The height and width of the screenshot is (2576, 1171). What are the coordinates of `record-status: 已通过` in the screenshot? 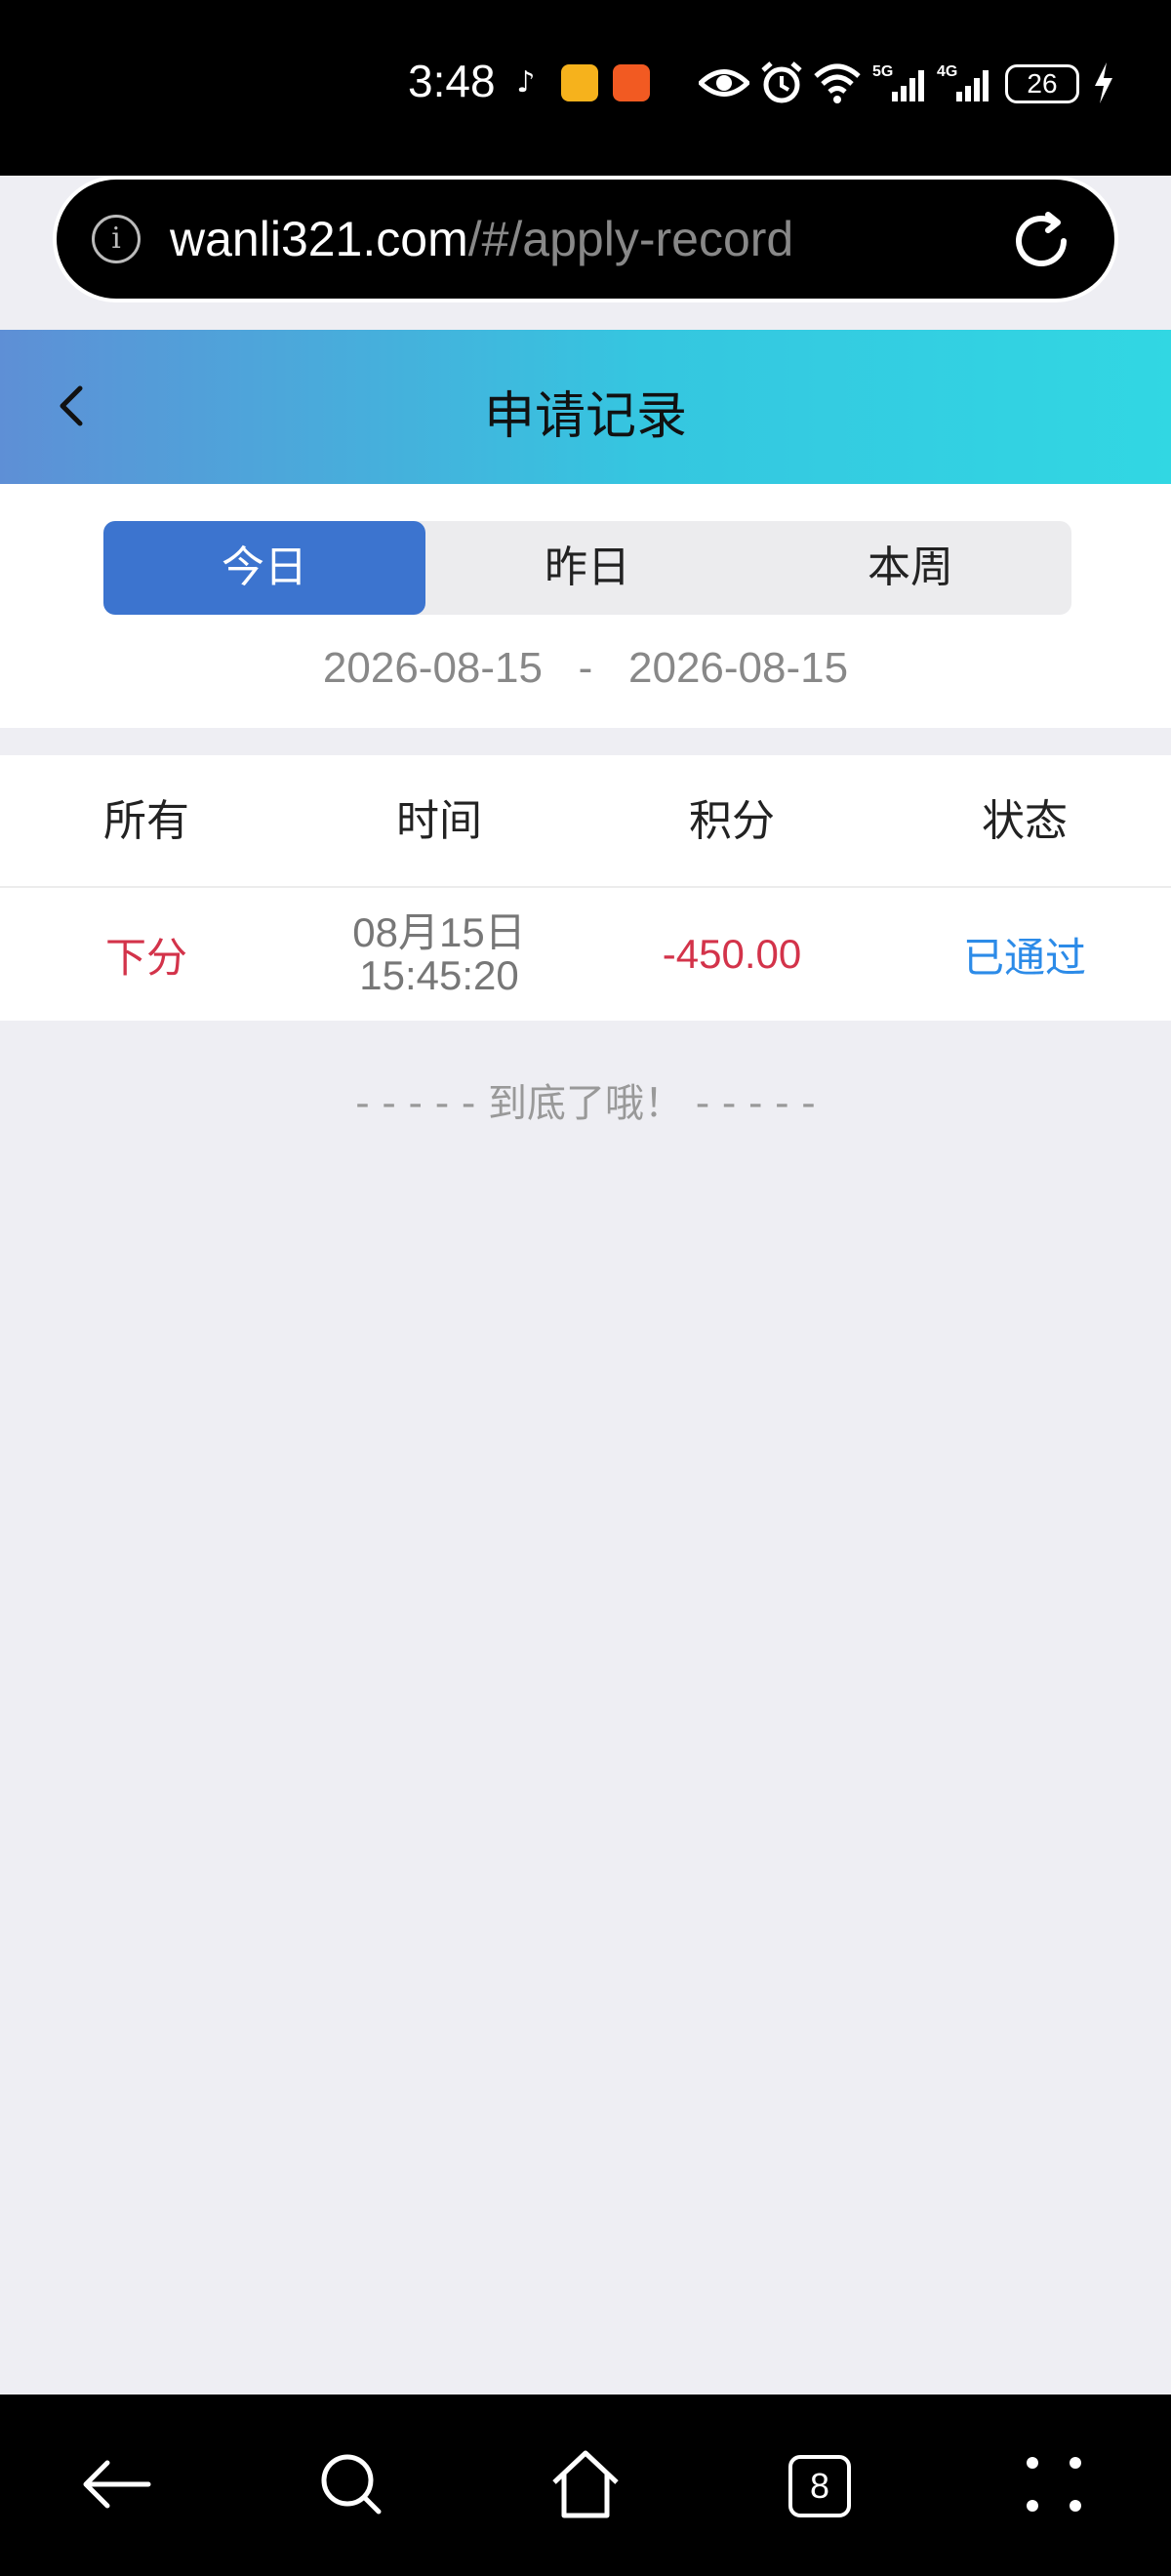 It's located at (1024, 957).